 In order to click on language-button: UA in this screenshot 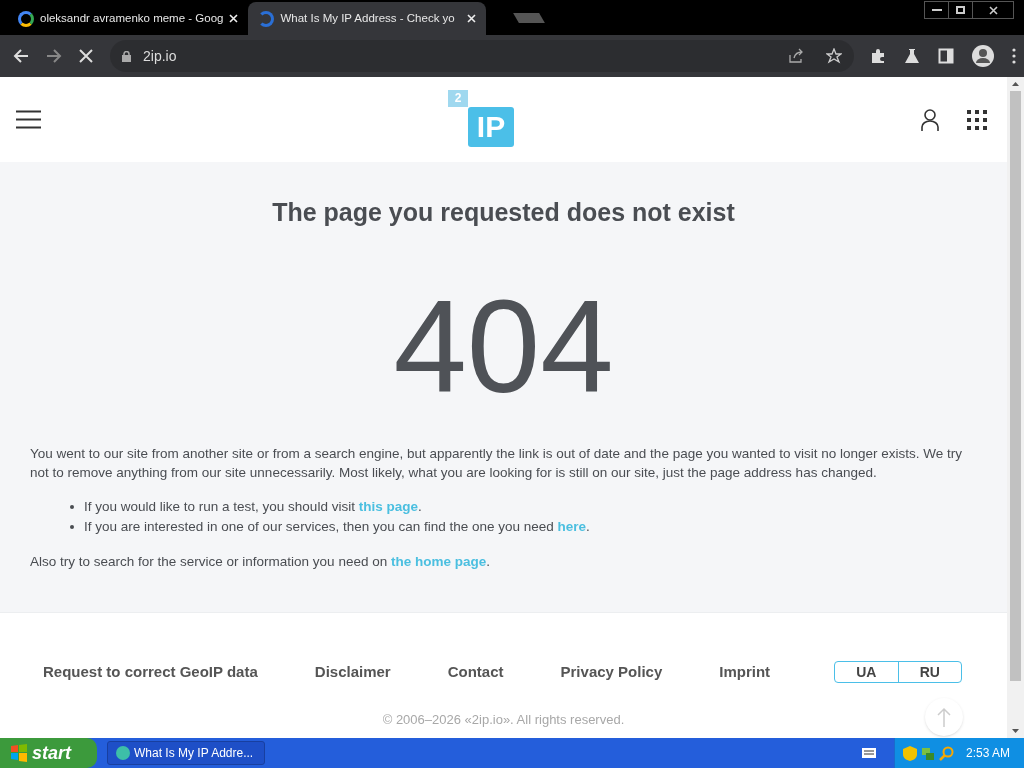, I will do `click(866, 672)`.